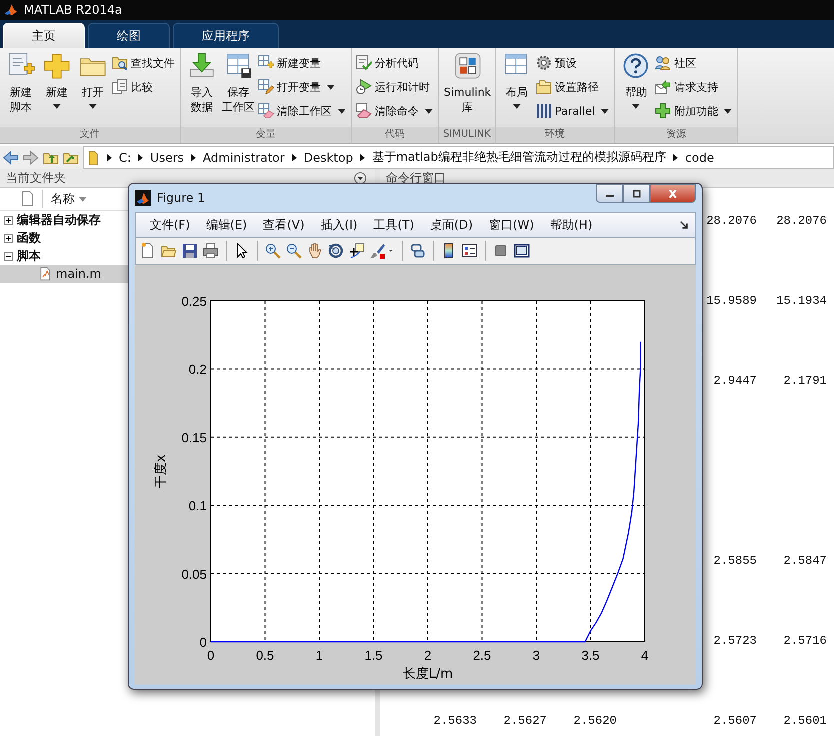  I want to click on people-icon, so click(663, 63).